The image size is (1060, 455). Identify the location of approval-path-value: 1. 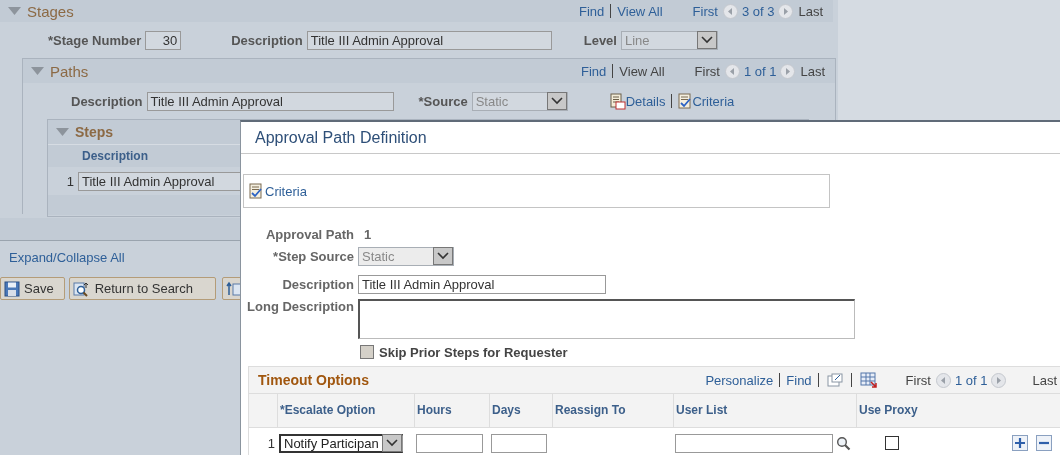
(368, 234).